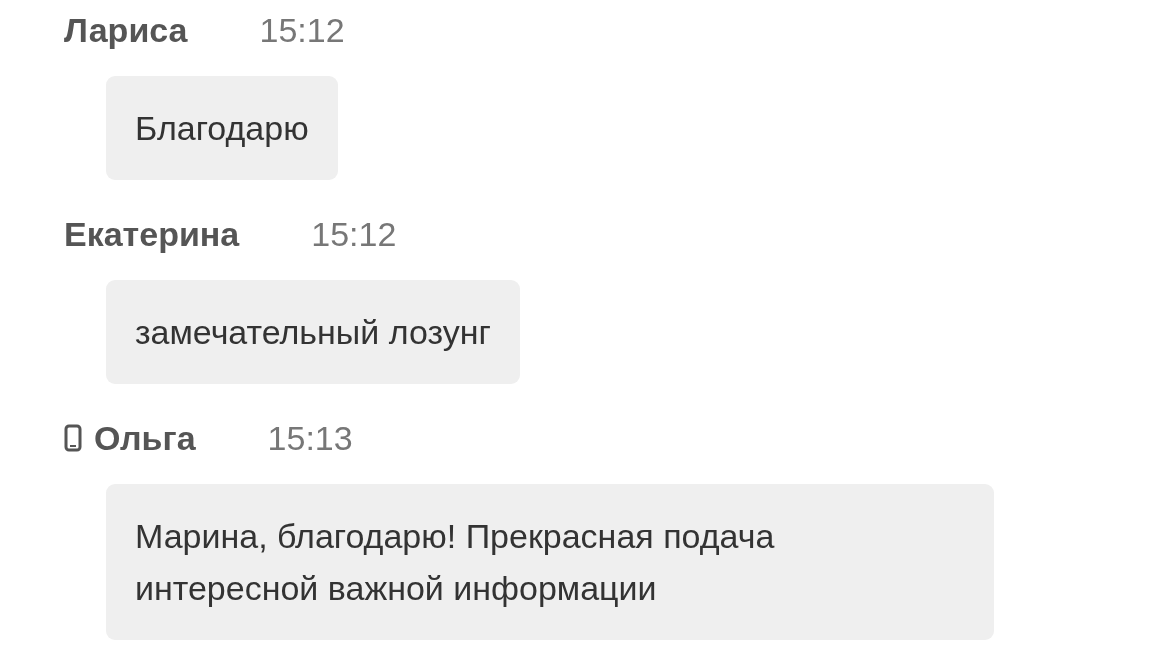  What do you see at coordinates (310, 438) in the screenshot?
I see `message-time: 15:13` at bounding box center [310, 438].